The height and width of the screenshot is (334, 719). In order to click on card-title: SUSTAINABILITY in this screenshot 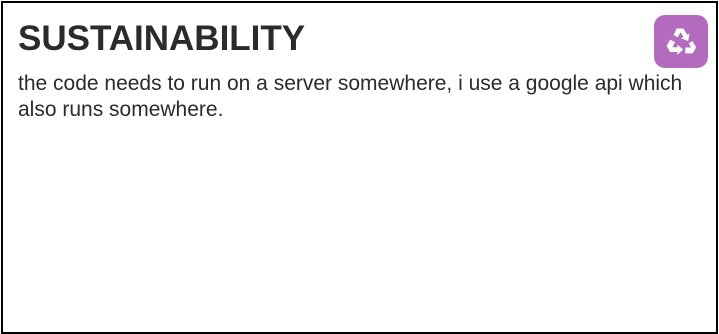, I will do `click(162, 38)`.